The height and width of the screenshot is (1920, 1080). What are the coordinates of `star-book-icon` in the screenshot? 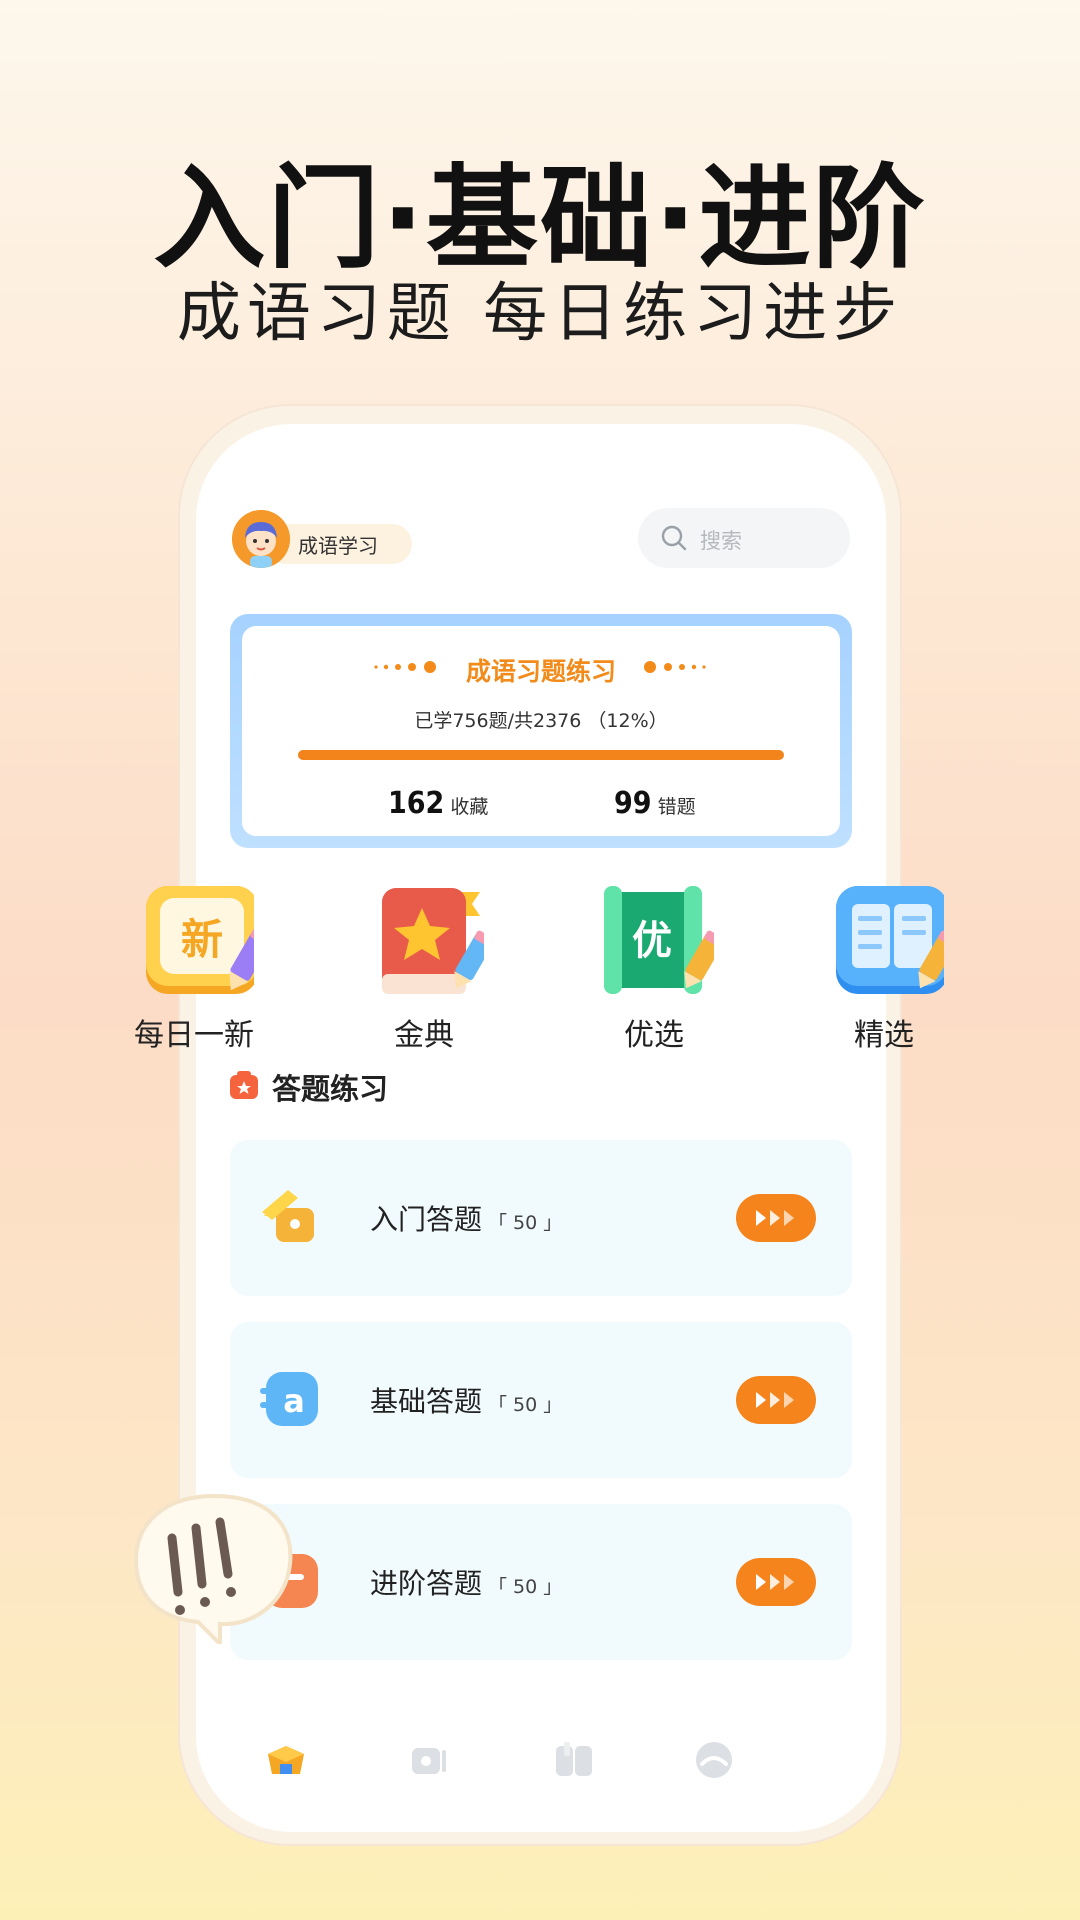 It's located at (429, 942).